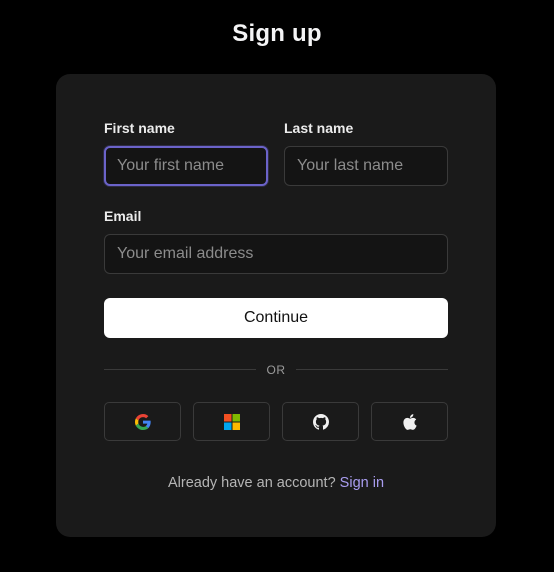  I want to click on github-icon, so click(320, 421).